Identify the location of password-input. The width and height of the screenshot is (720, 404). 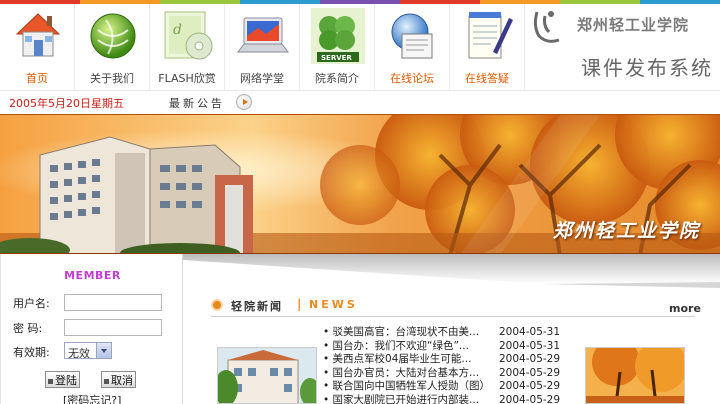
(113, 327).